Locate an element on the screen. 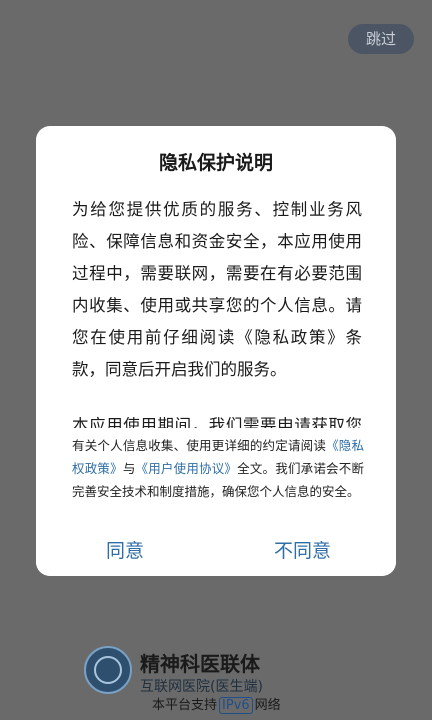 The image size is (432, 720). disagree-button: 不同意 is located at coordinates (302, 549).